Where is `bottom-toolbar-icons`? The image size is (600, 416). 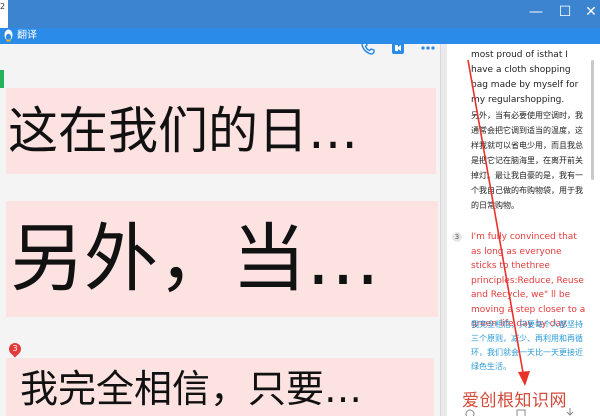 bottom-toolbar-icons is located at coordinates (519, 412).